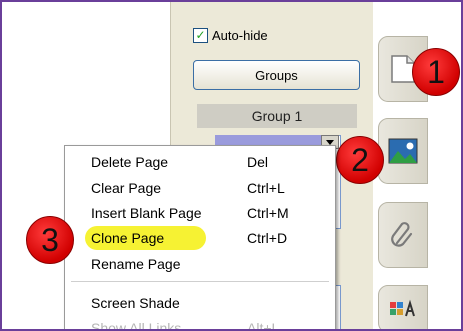 Image resolution: width=463 pixels, height=331 pixels. What do you see at coordinates (136, 325) in the screenshot?
I see `menu-item-label: Show All Links` at bounding box center [136, 325].